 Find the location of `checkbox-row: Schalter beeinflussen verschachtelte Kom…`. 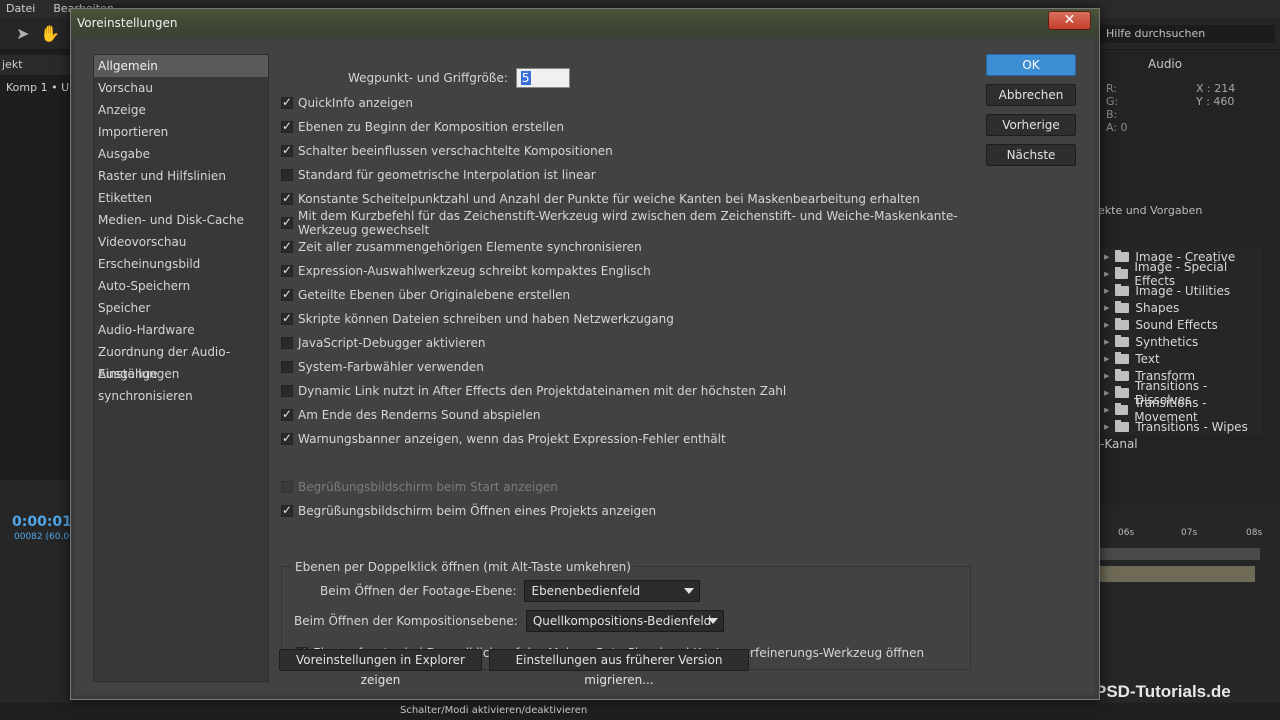

checkbox-row: Schalter beeinflussen verschachtelte Kom… is located at coordinates (447, 151).